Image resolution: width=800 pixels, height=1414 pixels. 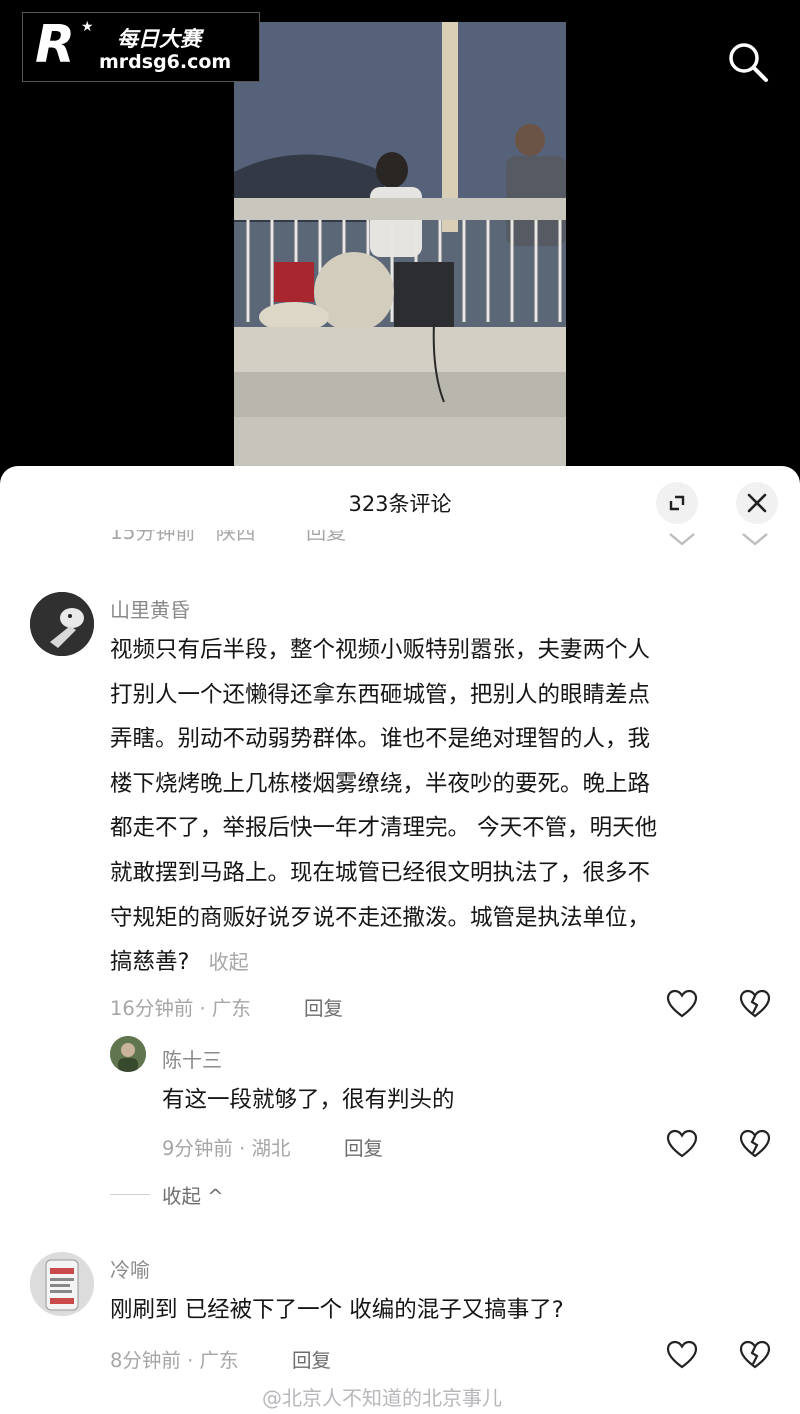 I want to click on close-button, so click(x=757, y=503).